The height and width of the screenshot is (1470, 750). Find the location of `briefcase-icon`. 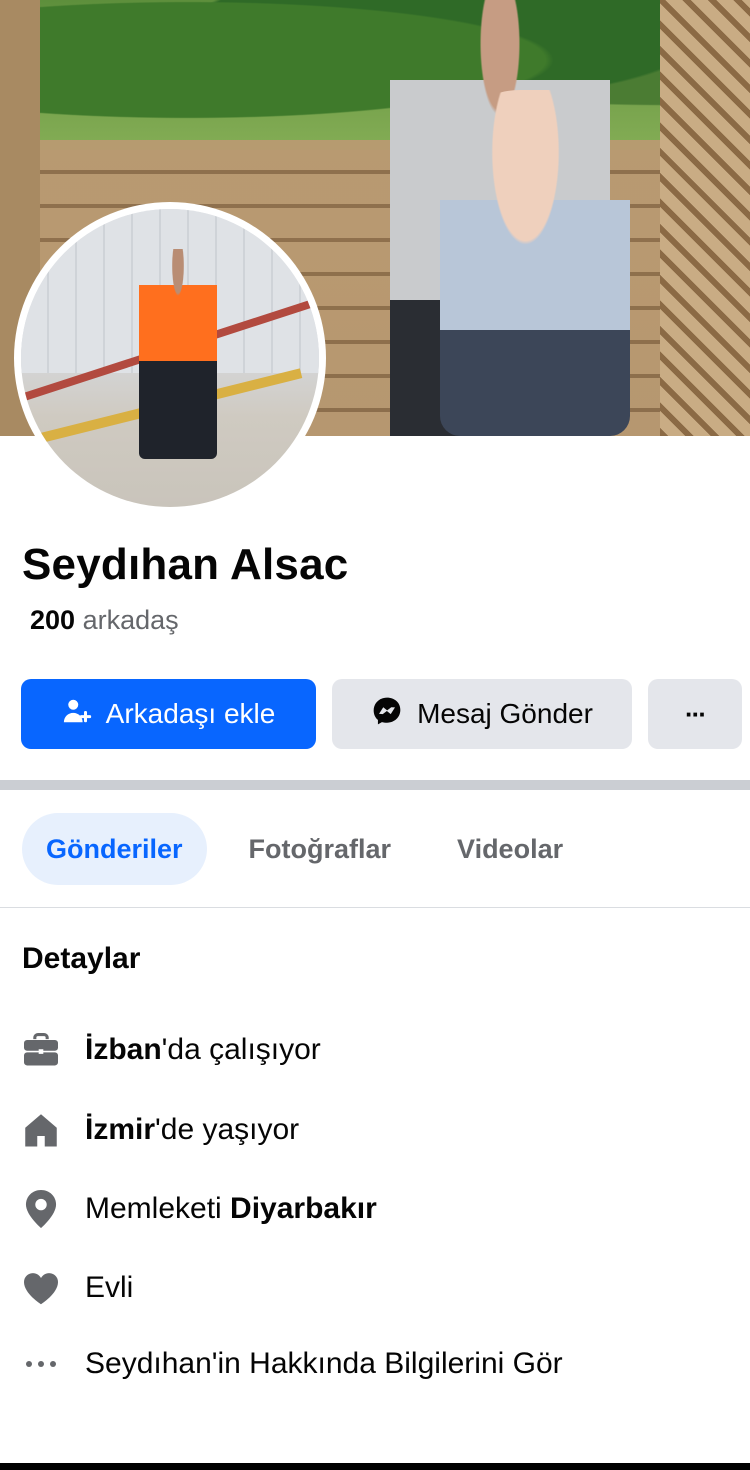

briefcase-icon is located at coordinates (41, 1050).